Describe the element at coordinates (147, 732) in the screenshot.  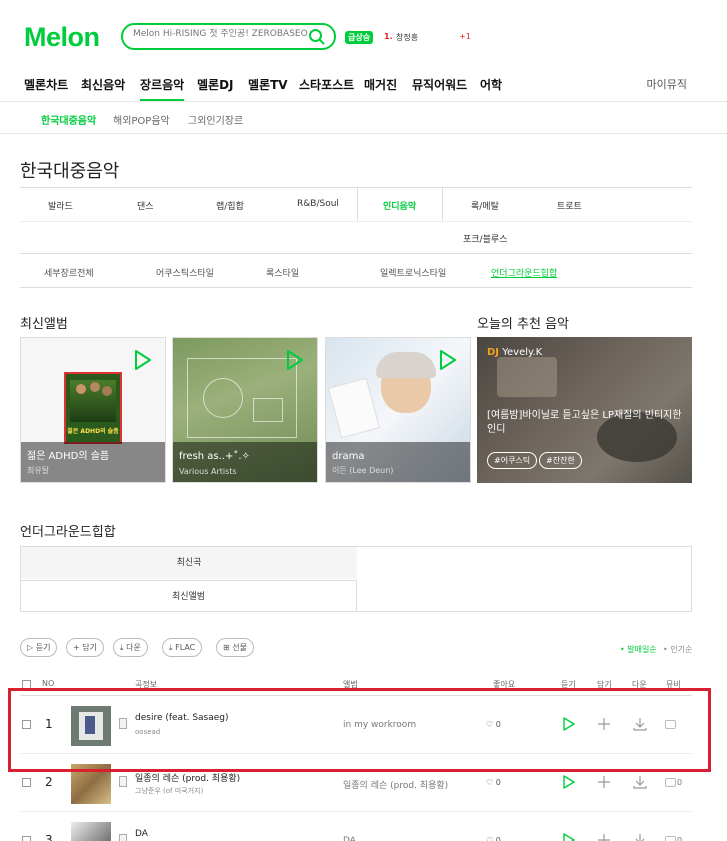
I see `song-artist: oosead` at that location.